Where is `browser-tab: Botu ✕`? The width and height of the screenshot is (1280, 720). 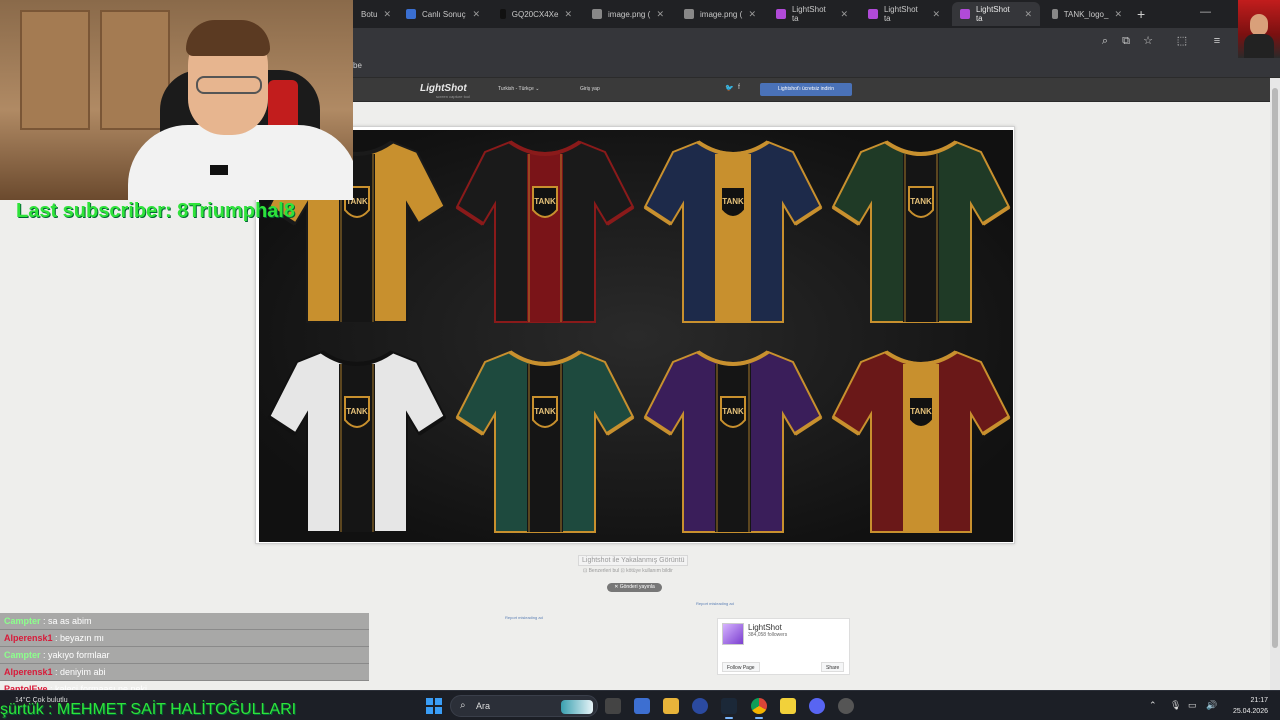
browser-tab: Botu ✕ is located at coordinates (373, 14).